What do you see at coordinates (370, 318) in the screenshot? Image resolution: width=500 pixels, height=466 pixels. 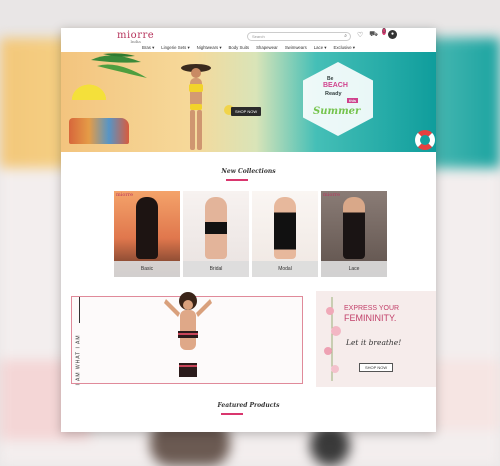 I see `promo-headline-line2: FEMININITY.` at bounding box center [370, 318].